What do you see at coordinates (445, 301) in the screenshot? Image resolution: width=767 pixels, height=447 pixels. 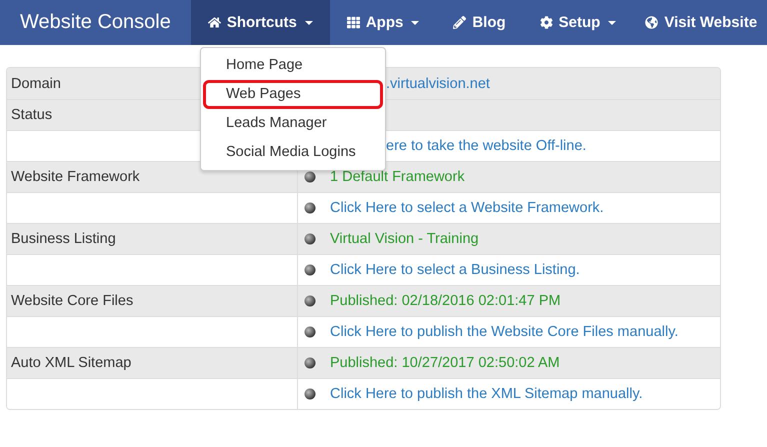 I see `status-text: Published: 02/18/2016 02:01:47 PM` at bounding box center [445, 301].